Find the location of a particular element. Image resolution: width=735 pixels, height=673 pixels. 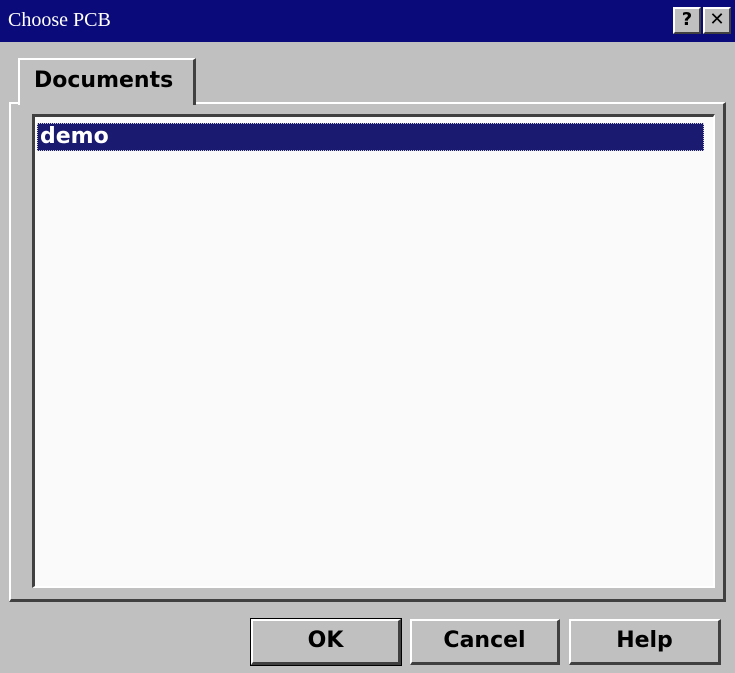

close-icon: ✕ is located at coordinates (717, 20).